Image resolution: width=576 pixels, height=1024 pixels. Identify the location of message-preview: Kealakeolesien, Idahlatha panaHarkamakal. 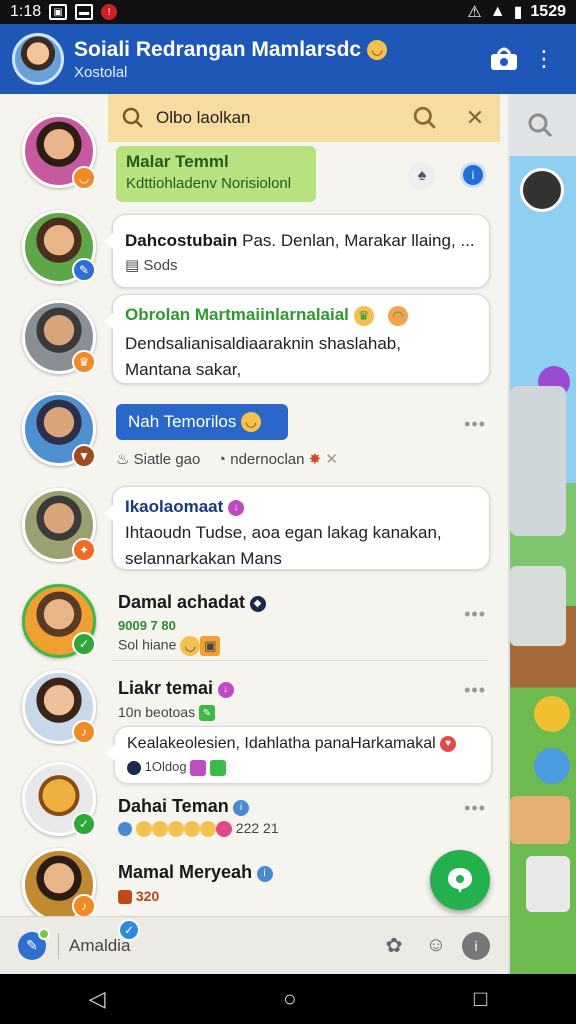
(281, 743).